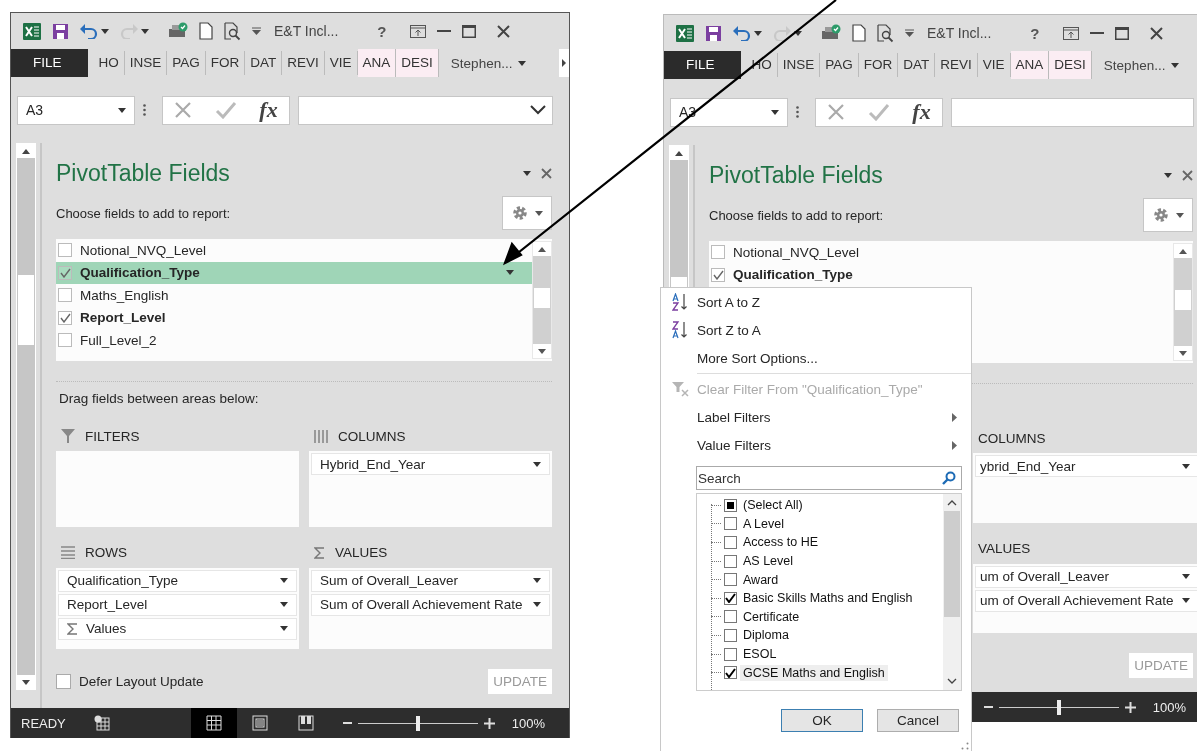  I want to click on defer-layout-label: Defer Layout Update, so click(141, 681).